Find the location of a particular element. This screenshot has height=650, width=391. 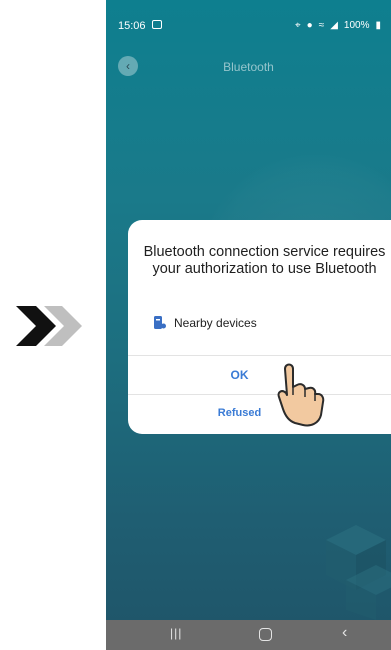

system-nav-bar: ||| ‹ is located at coordinates (248, 635).